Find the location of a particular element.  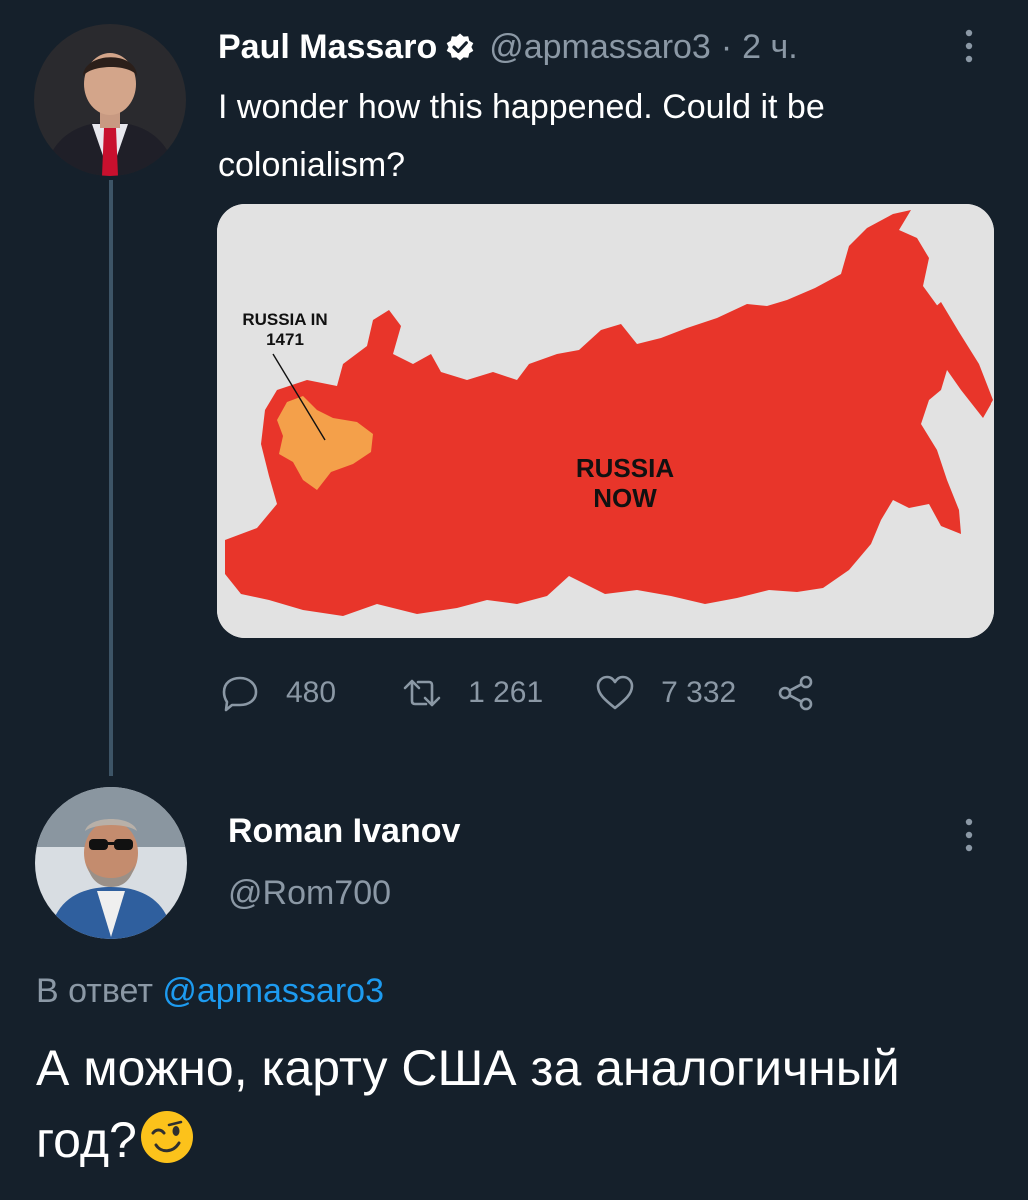

heart-icon is located at coordinates (615, 692).